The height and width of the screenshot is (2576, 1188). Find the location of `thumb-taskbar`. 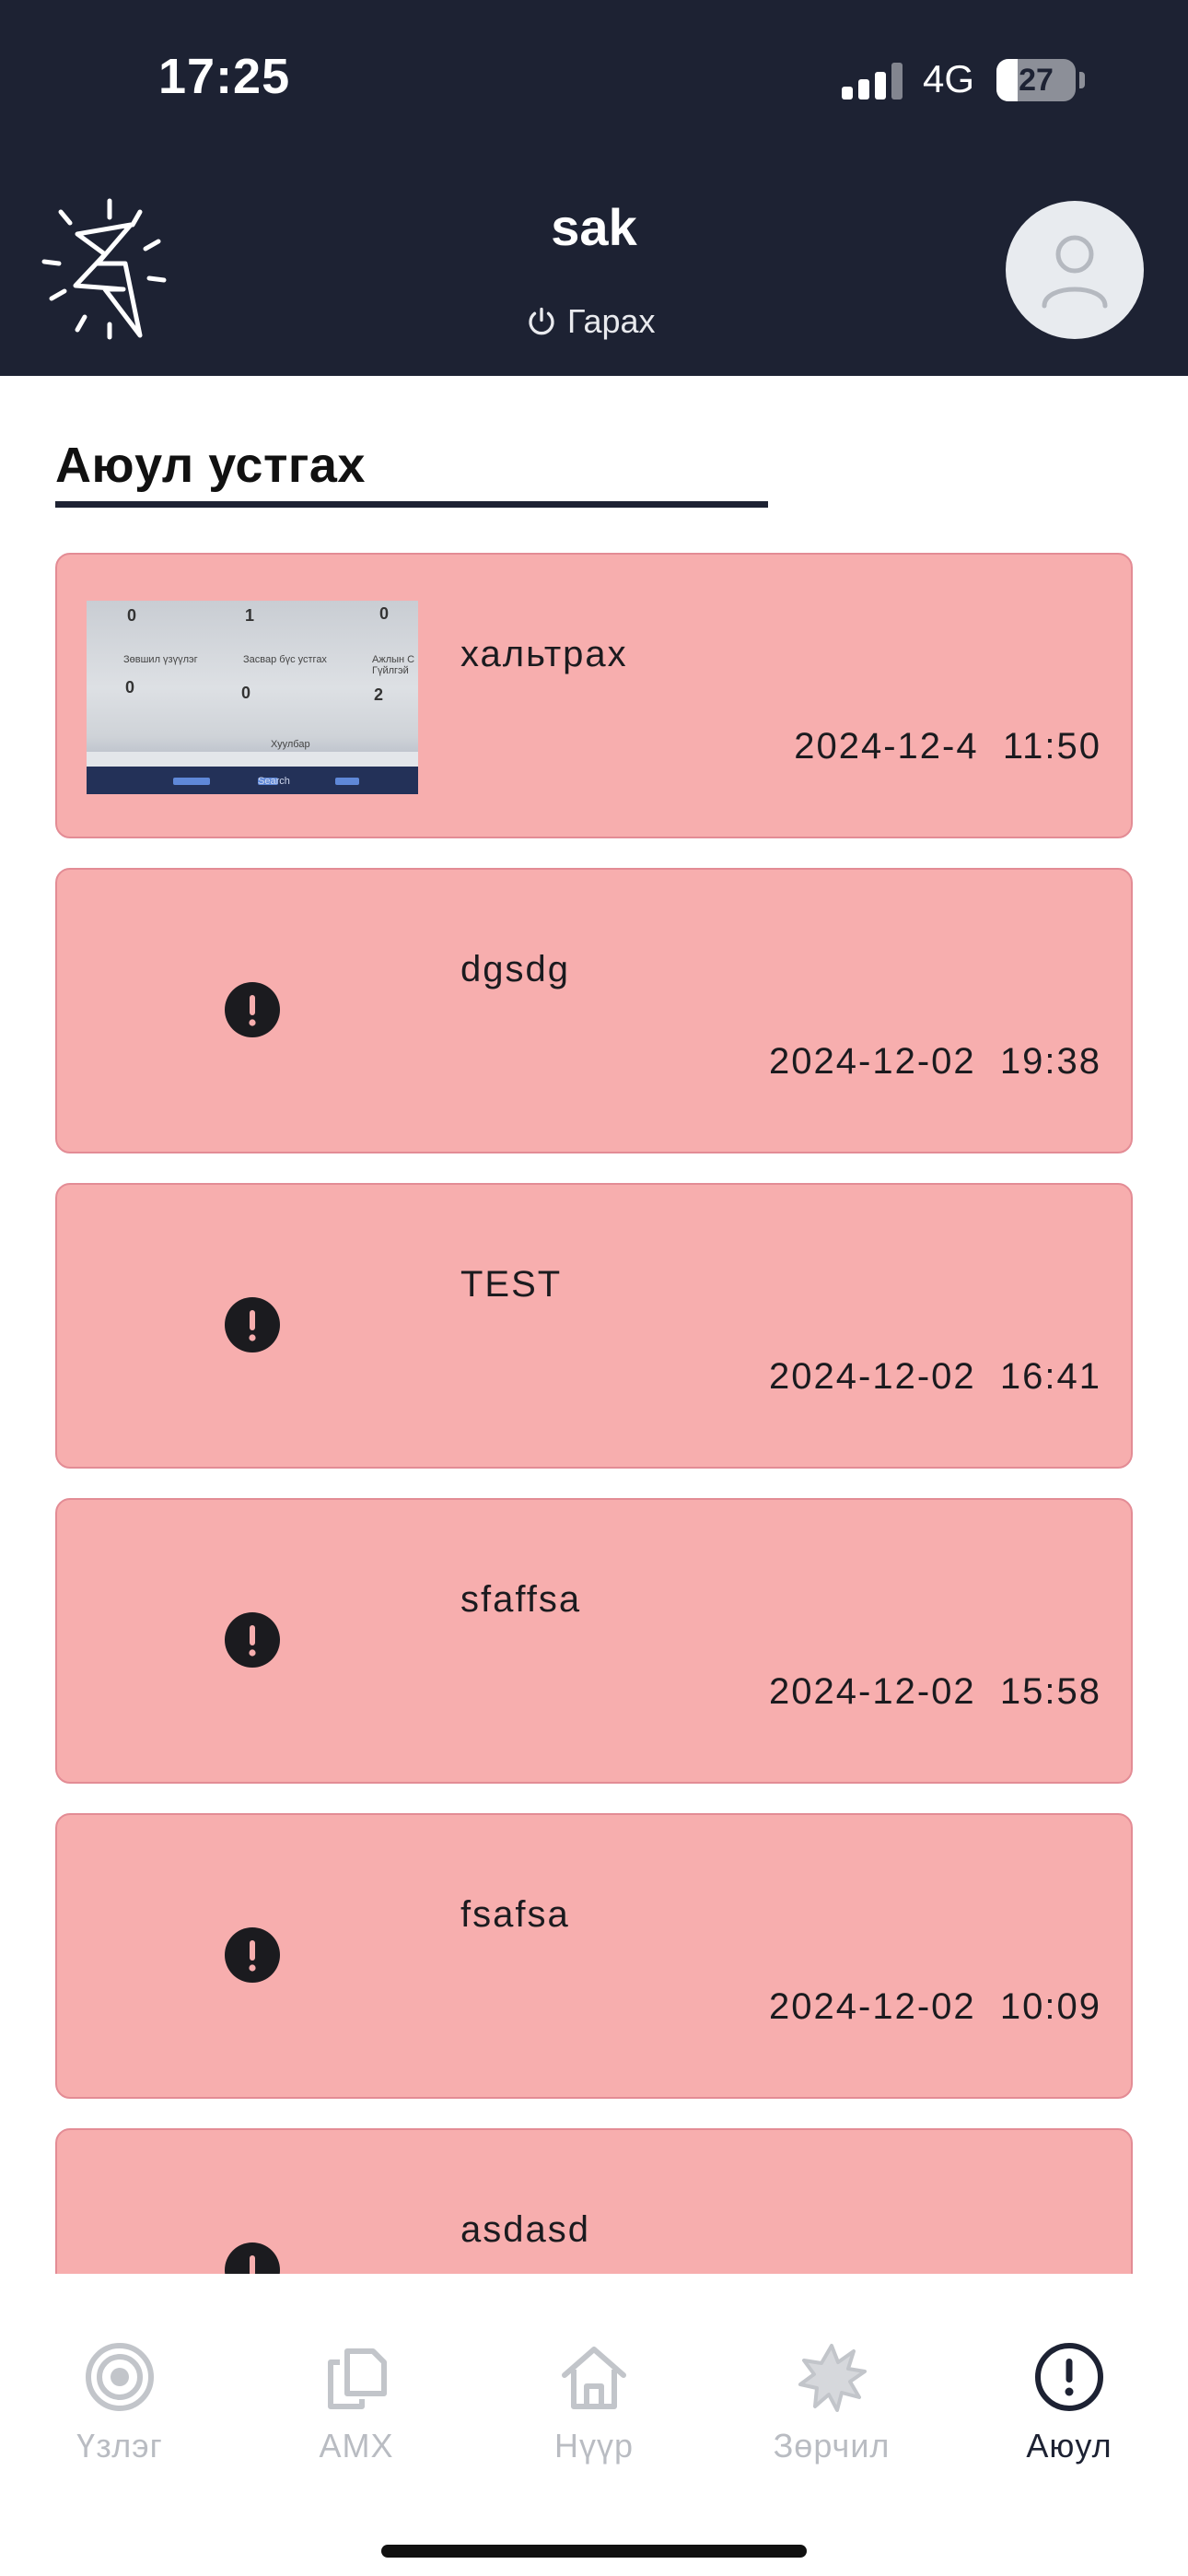

thumb-taskbar is located at coordinates (253, 780).